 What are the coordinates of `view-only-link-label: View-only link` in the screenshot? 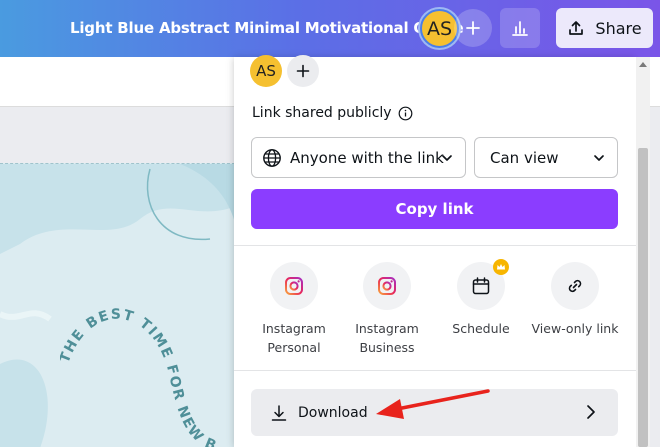 It's located at (575, 328).